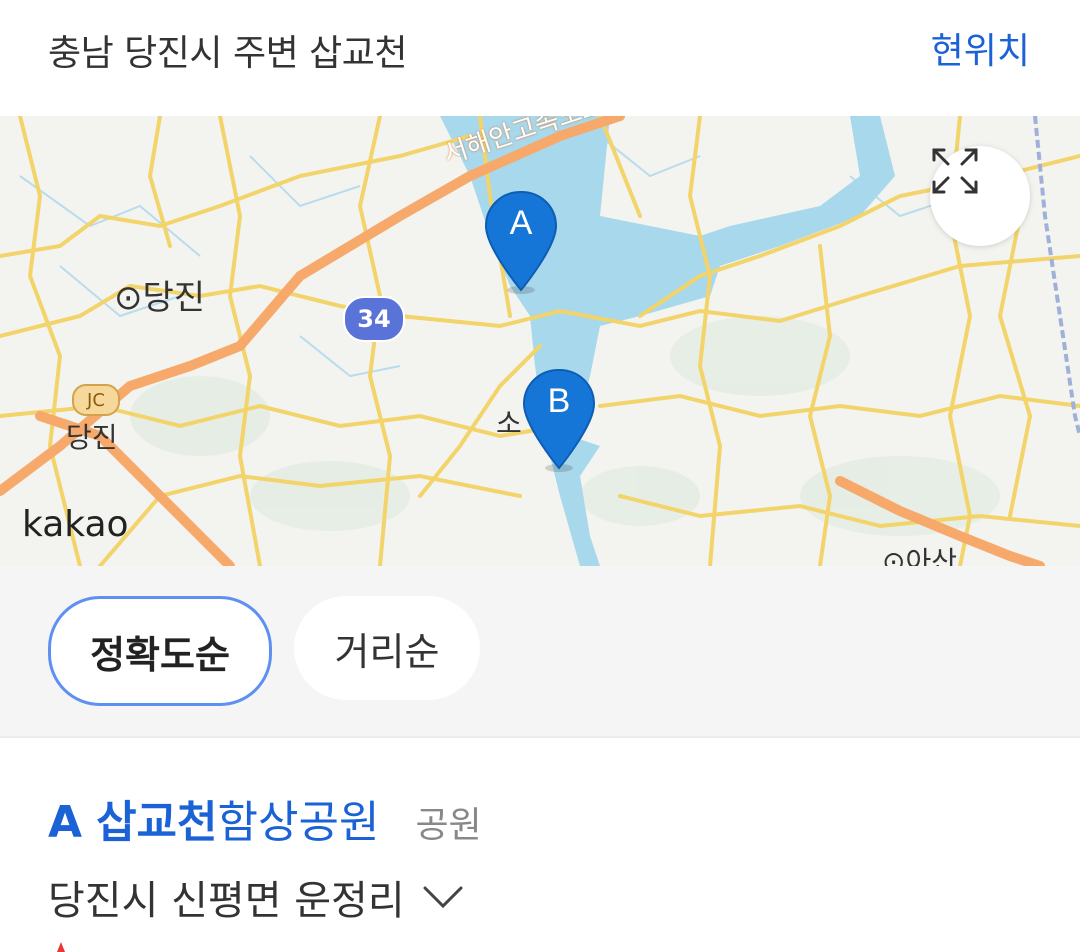 The height and width of the screenshot is (952, 1080). Describe the element at coordinates (387, 648) in the screenshot. I see `sort-distance-chip: 거리순` at that location.